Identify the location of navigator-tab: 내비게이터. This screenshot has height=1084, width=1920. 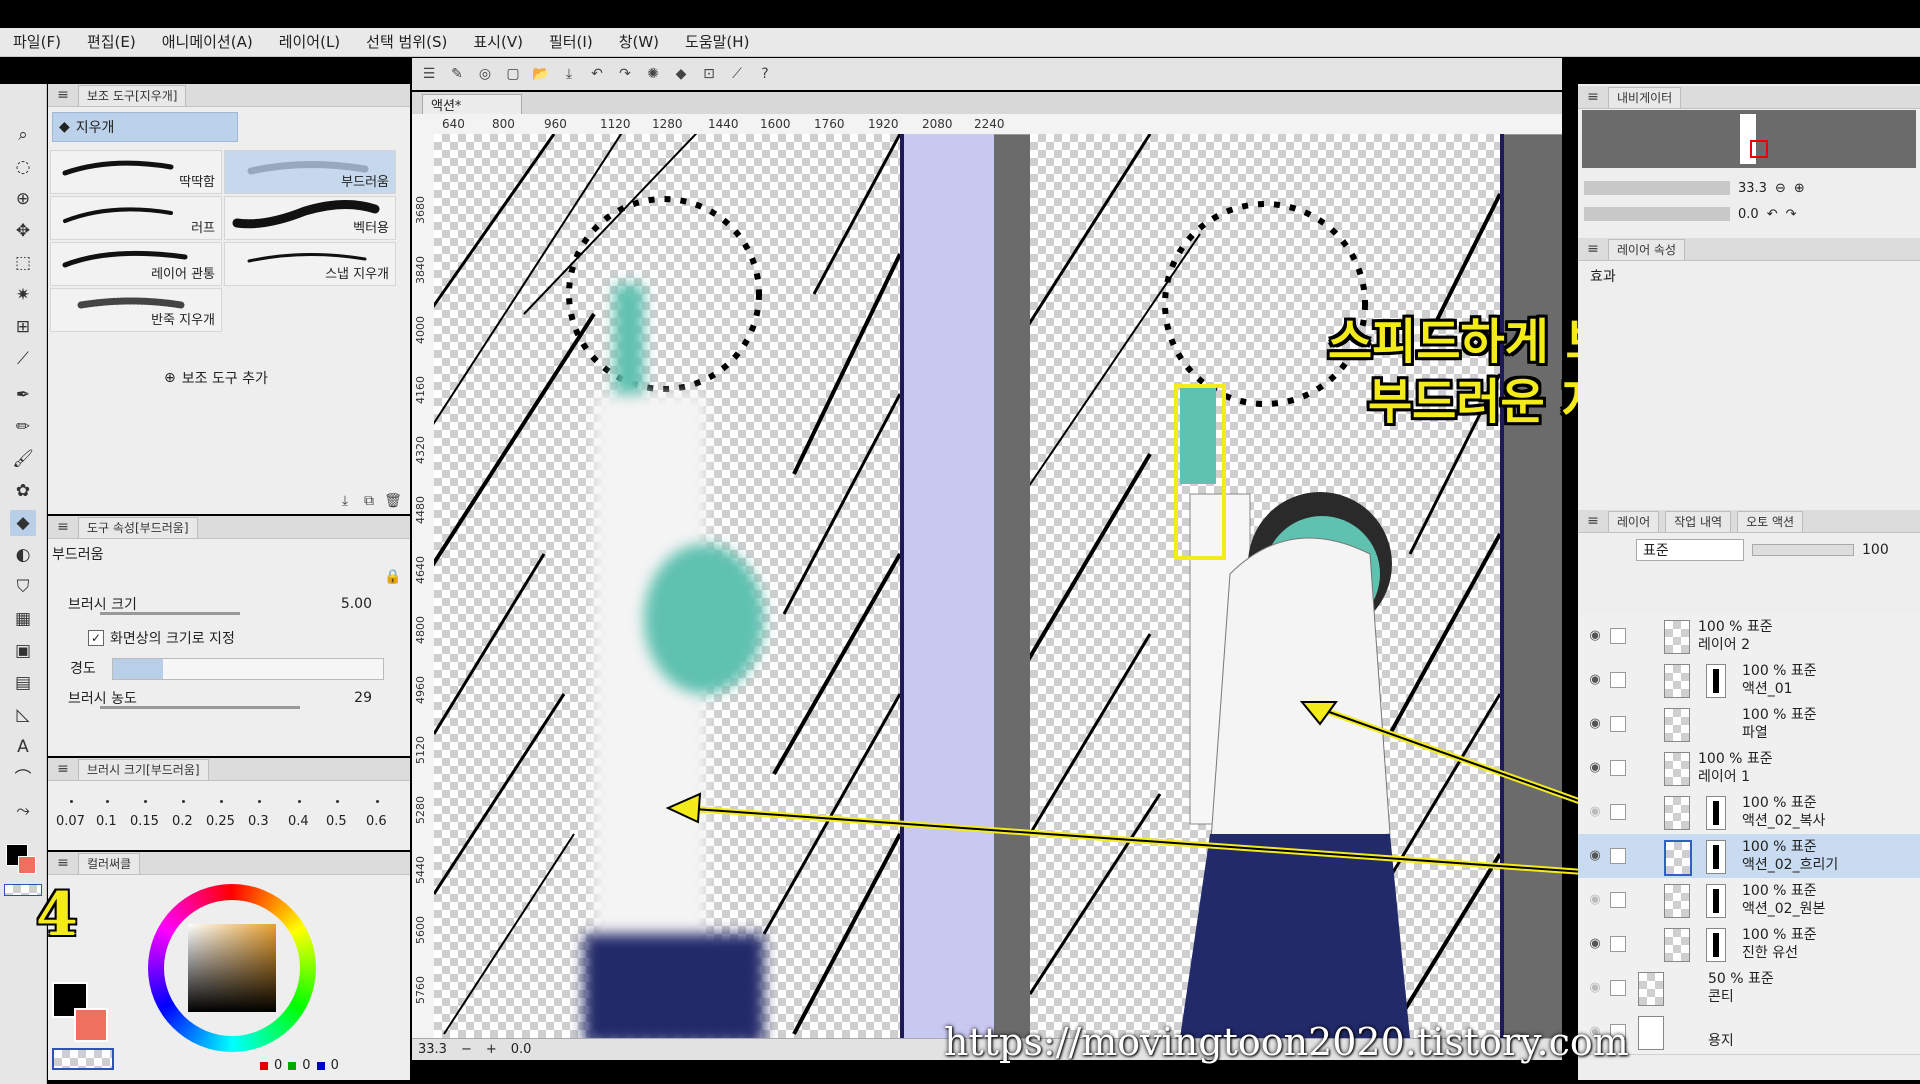
(1645, 97).